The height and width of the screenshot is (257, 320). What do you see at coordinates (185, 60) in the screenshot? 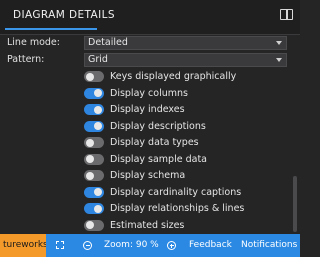
I see `pattern-select: Grid` at bounding box center [185, 60].